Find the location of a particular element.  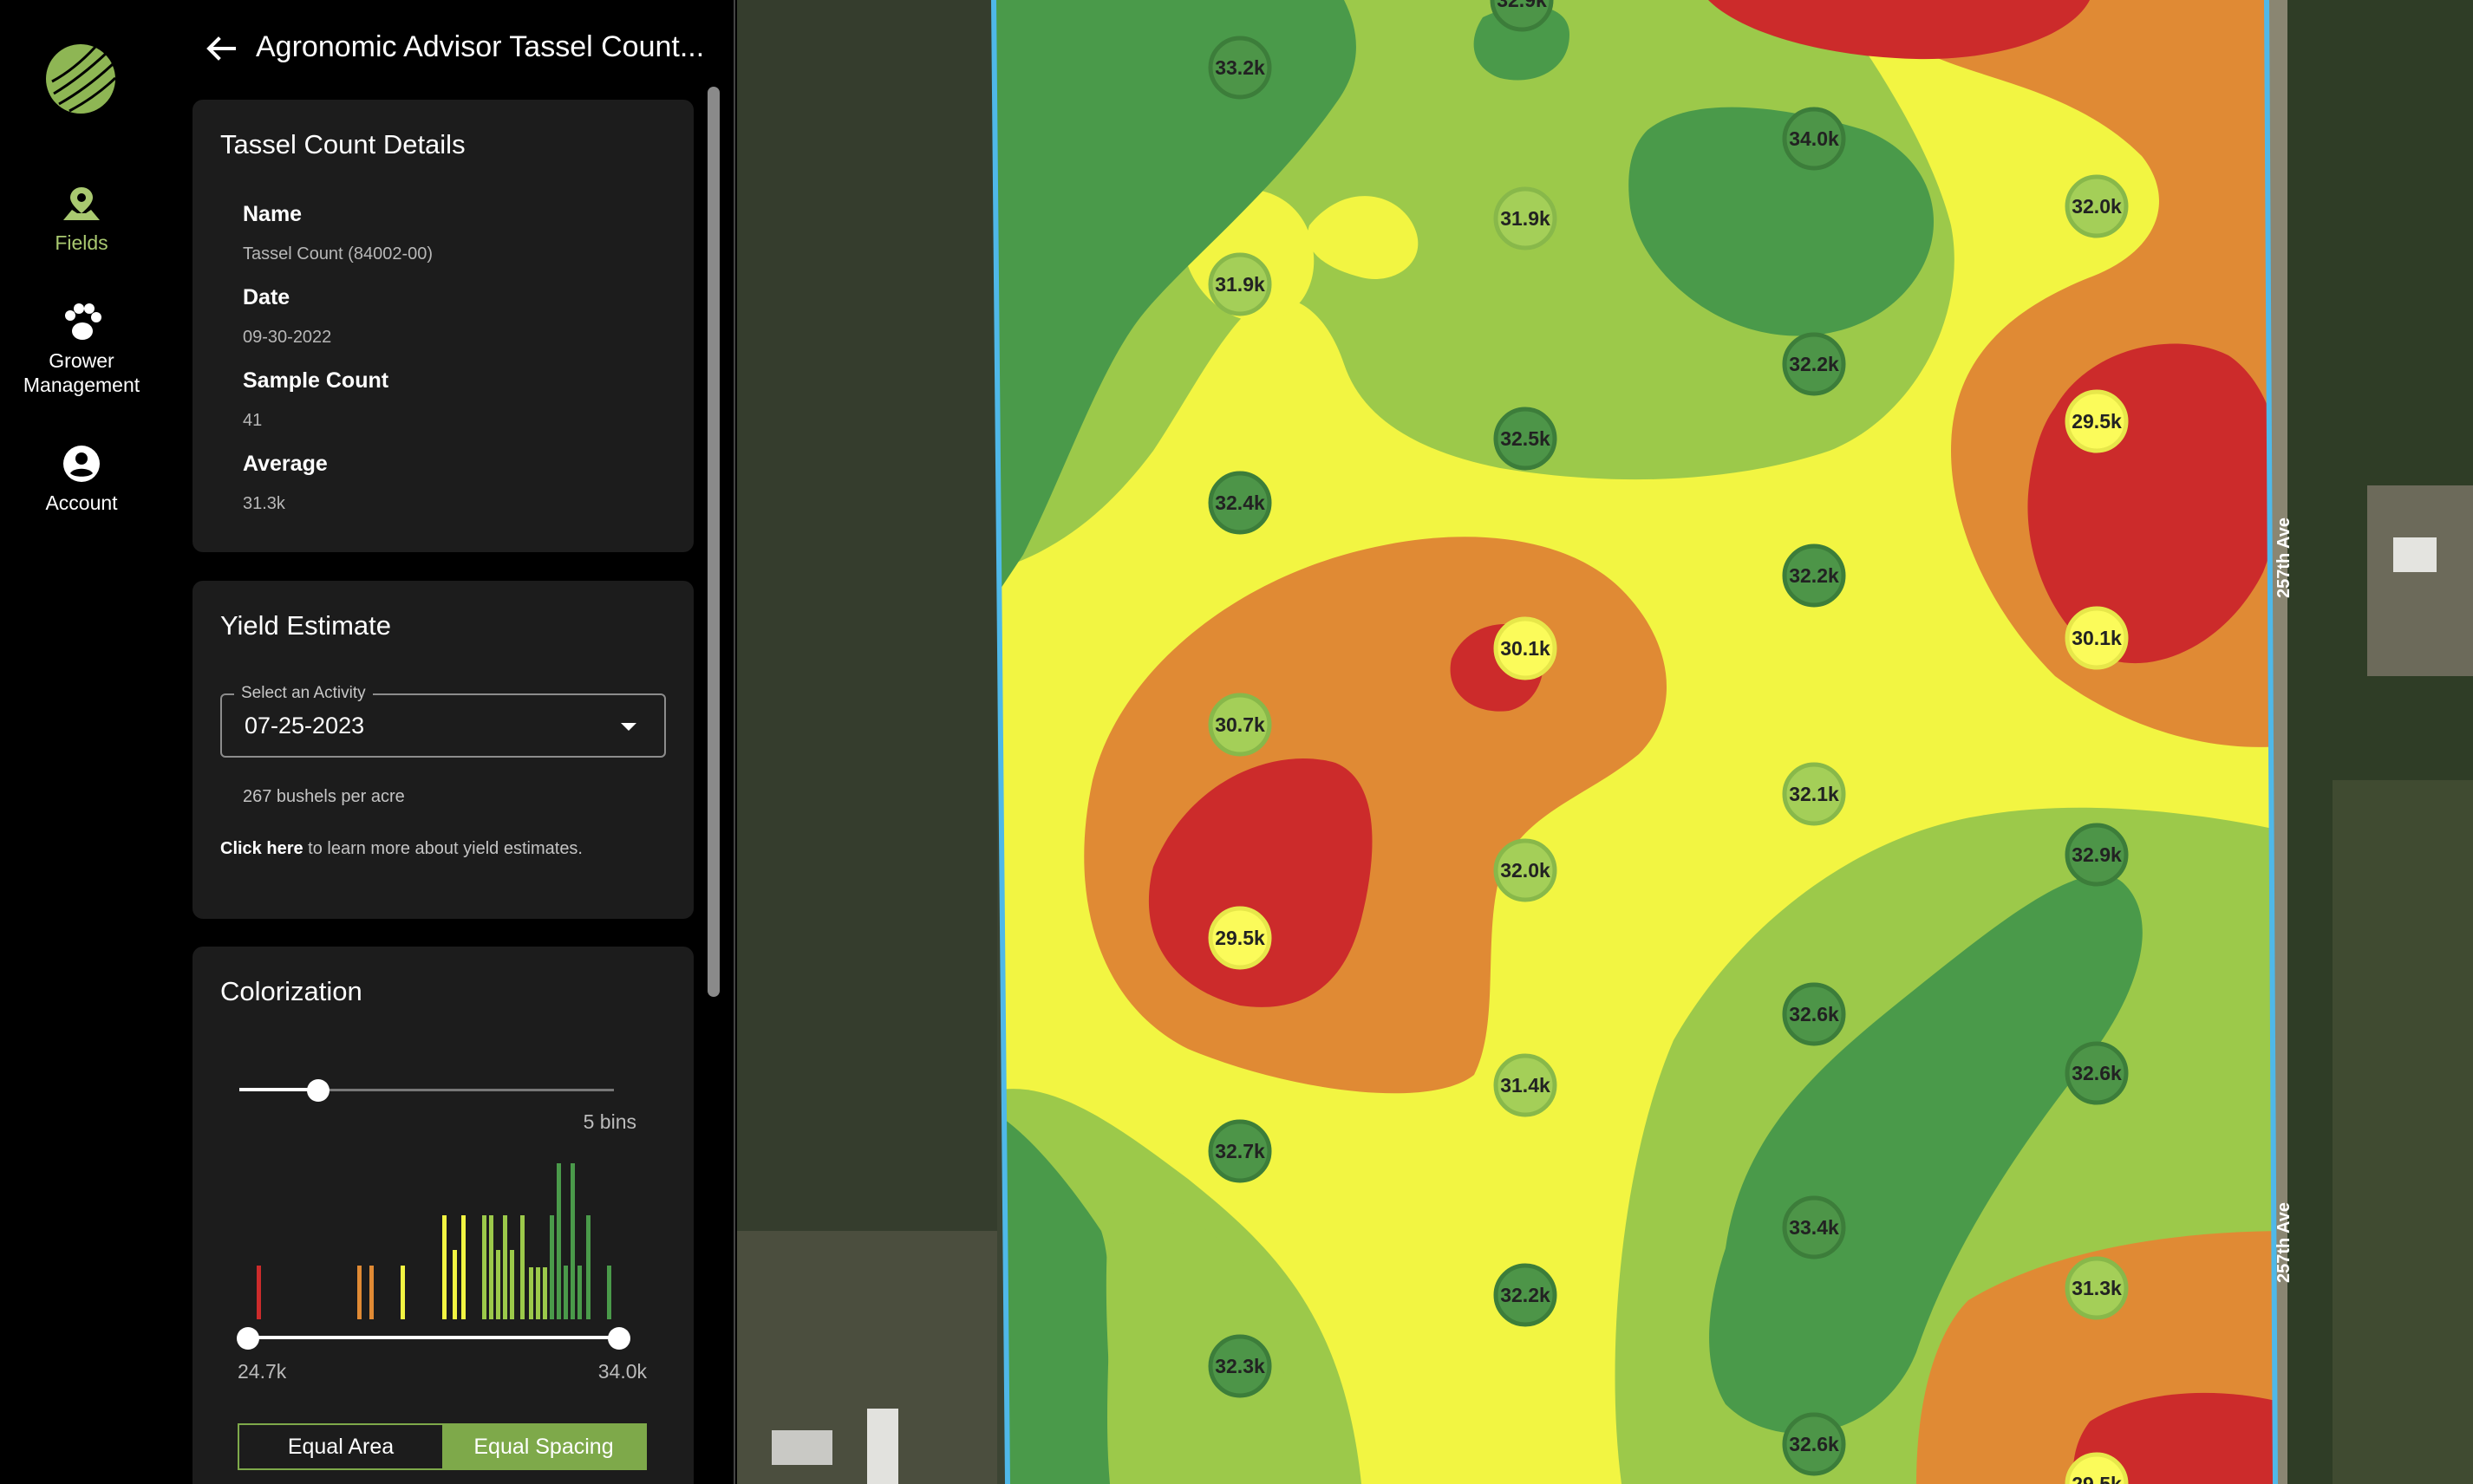

activity-select-value: 07-25-2023 is located at coordinates (305, 726).